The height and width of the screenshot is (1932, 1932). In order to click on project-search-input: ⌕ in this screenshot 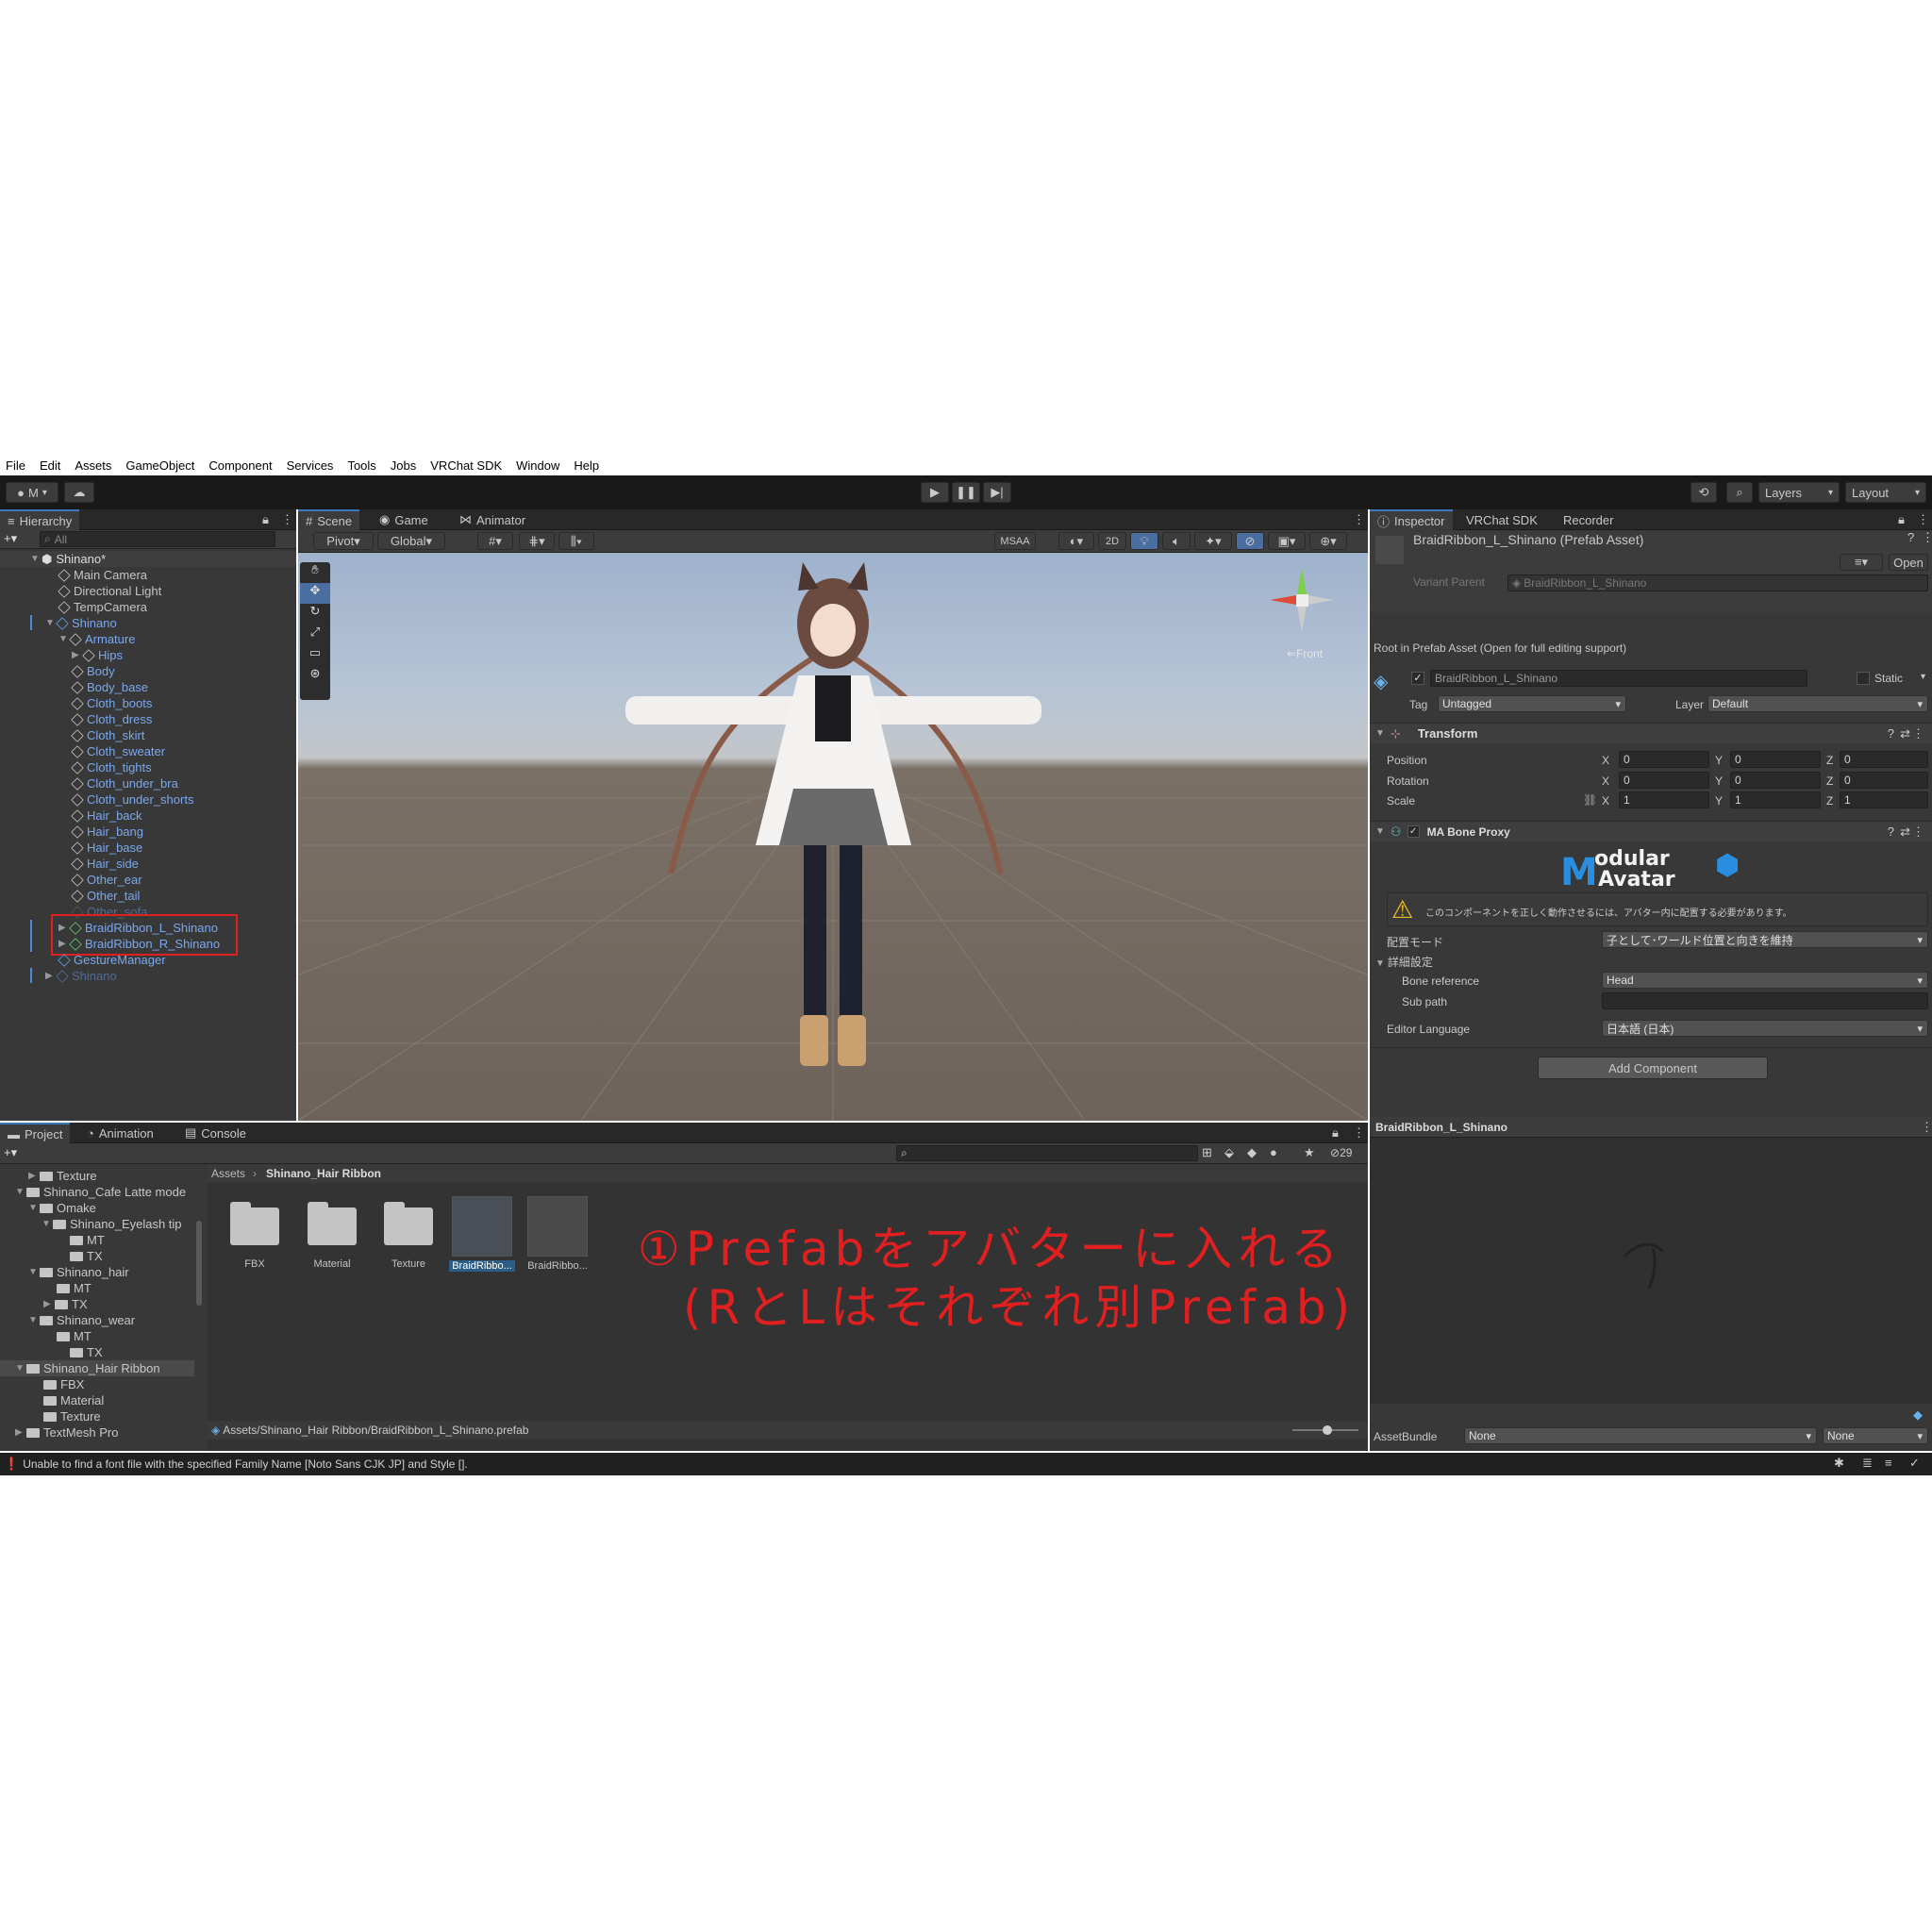, I will do `click(1047, 1153)`.